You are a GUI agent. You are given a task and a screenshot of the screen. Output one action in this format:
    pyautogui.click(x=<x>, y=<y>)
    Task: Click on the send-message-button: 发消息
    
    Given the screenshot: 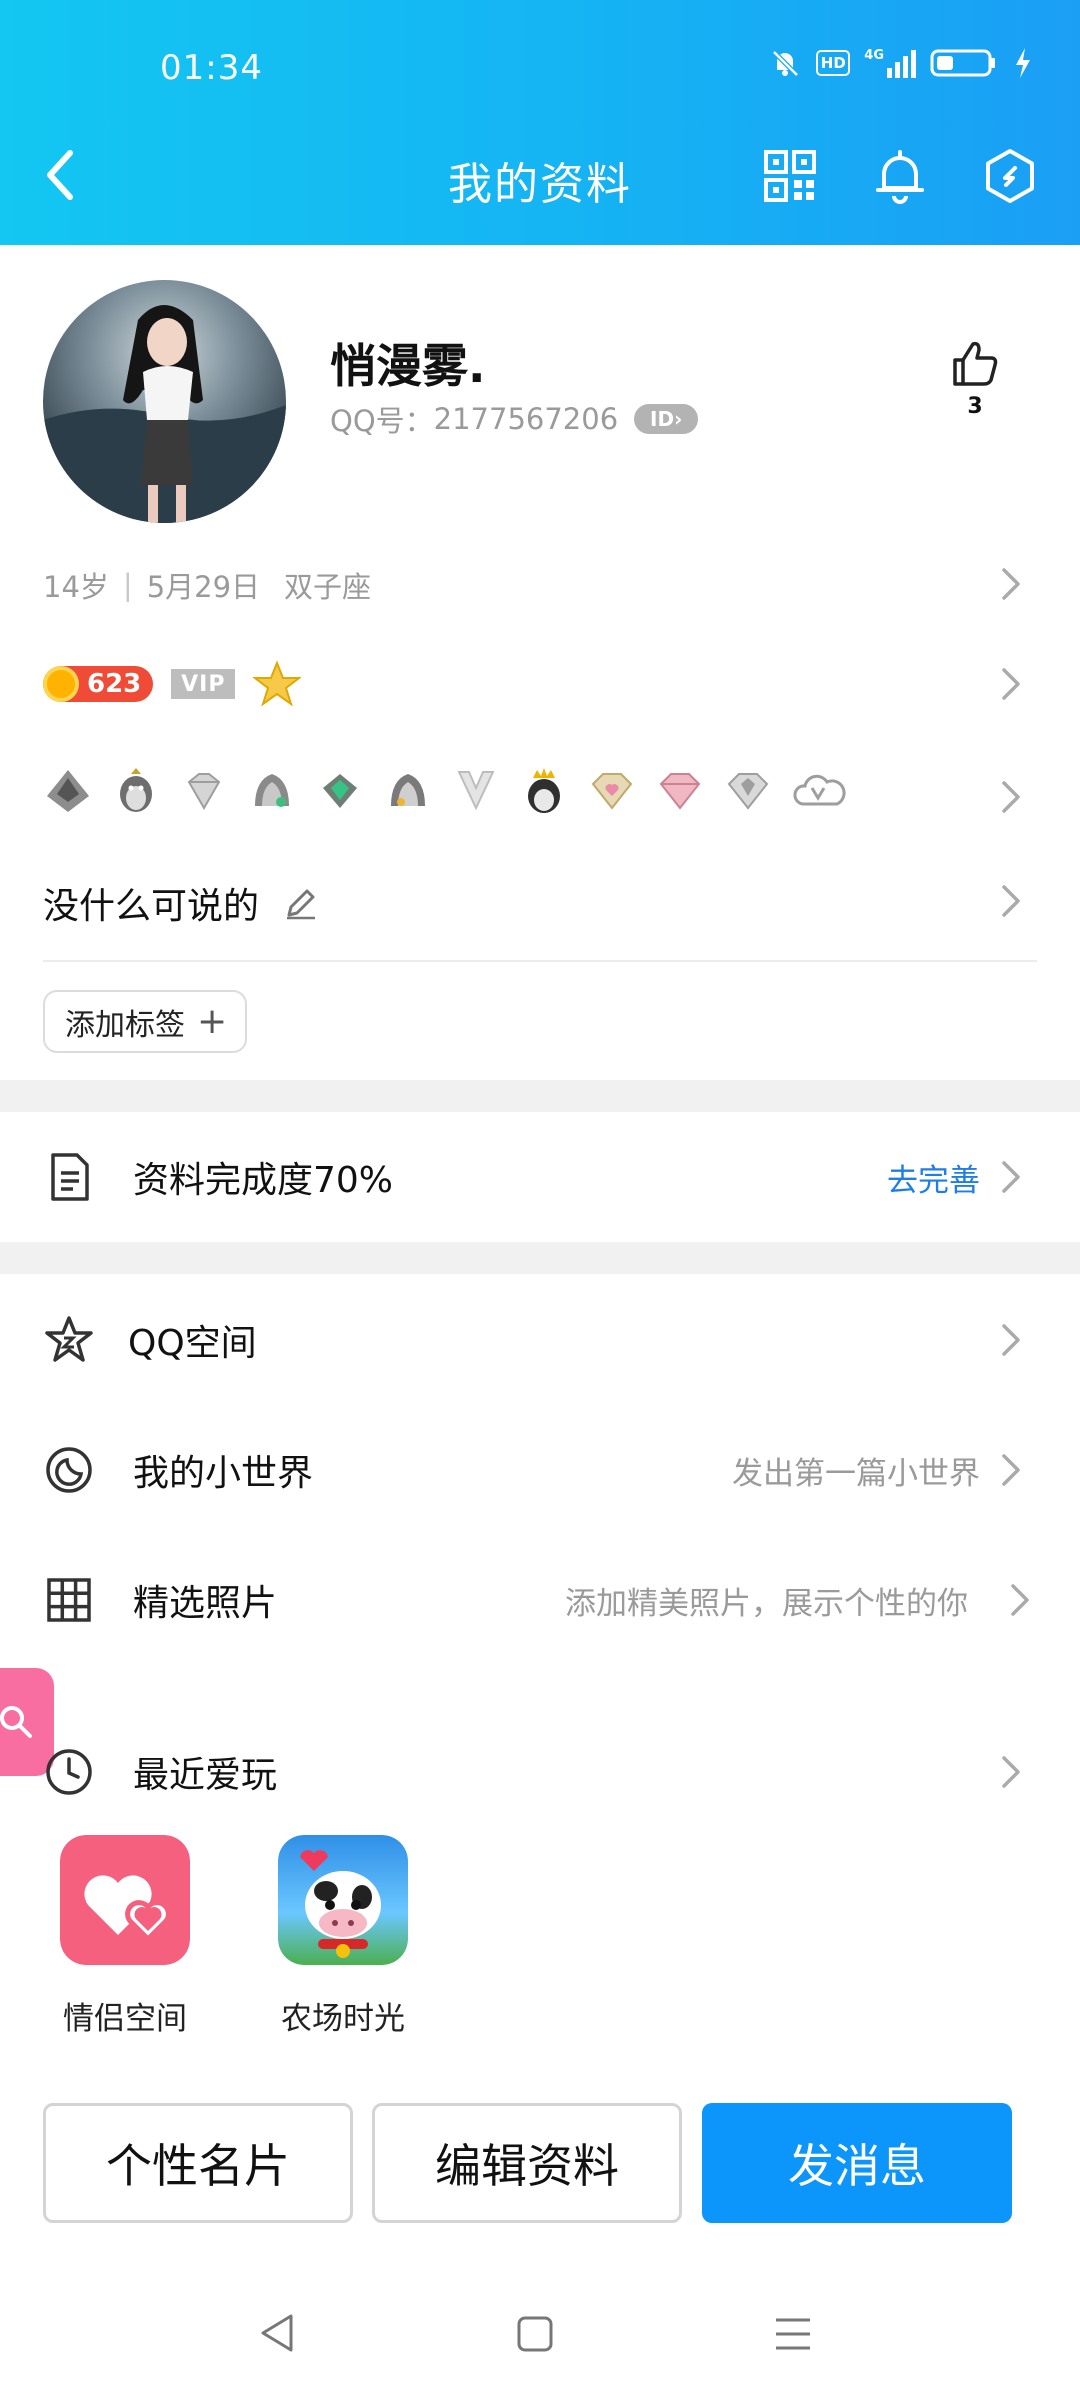 What is the action you would take?
    pyautogui.click(x=857, y=2163)
    